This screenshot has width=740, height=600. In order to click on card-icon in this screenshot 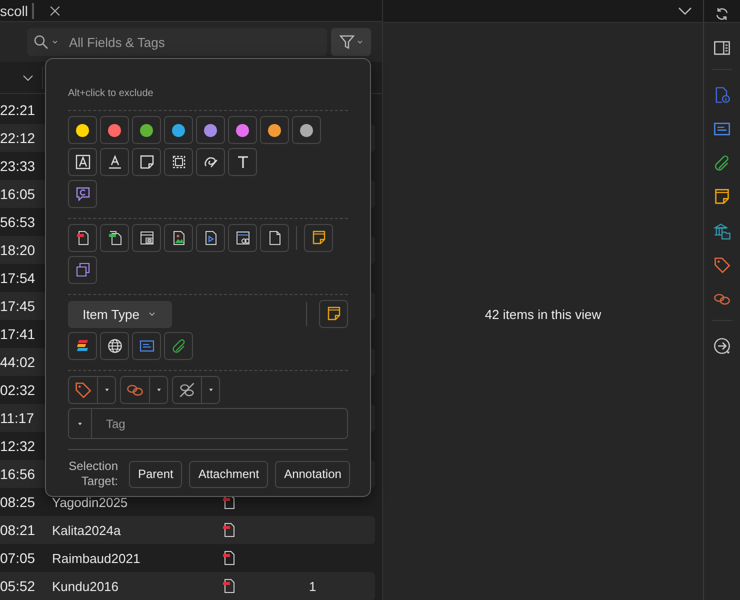, I will do `click(146, 346)`.